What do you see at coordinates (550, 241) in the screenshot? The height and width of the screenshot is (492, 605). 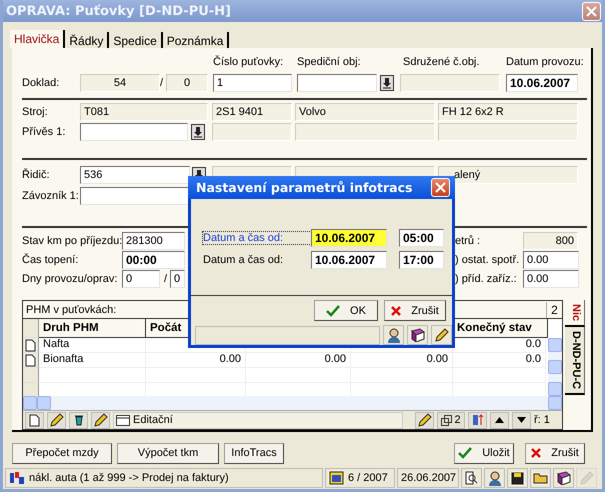 I see `readonly-field: 800` at bounding box center [550, 241].